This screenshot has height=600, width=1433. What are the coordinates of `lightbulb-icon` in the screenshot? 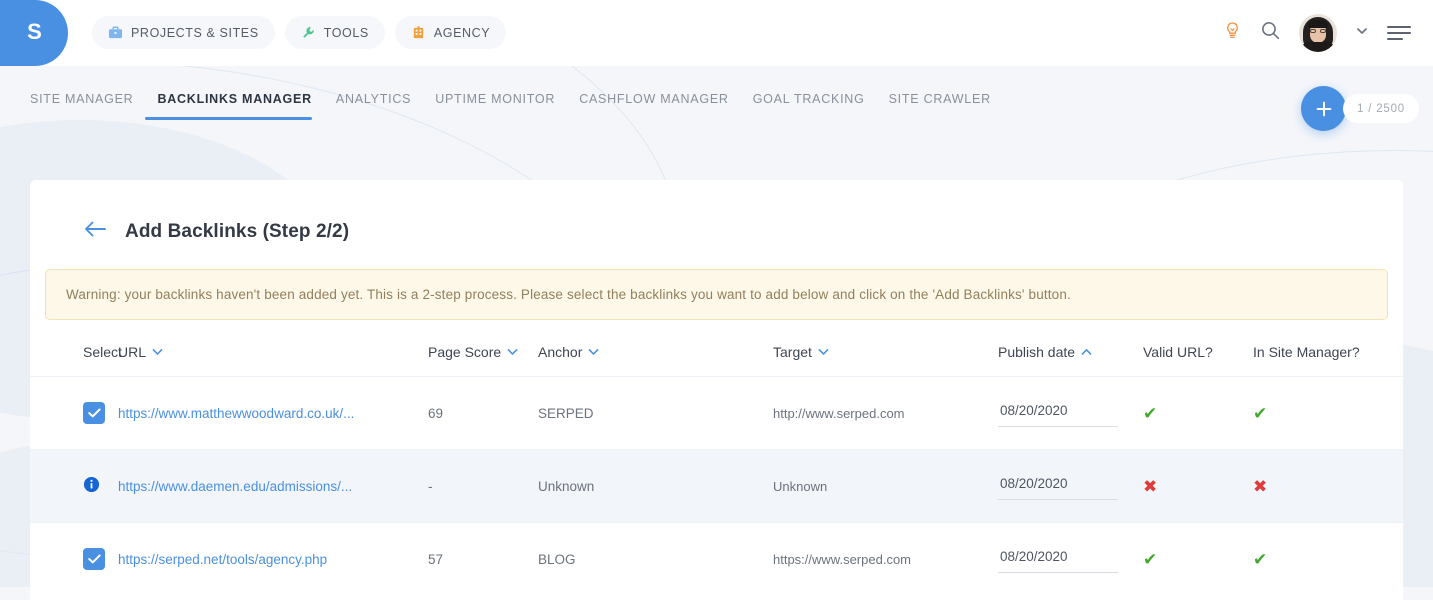 It's located at (1232, 33).